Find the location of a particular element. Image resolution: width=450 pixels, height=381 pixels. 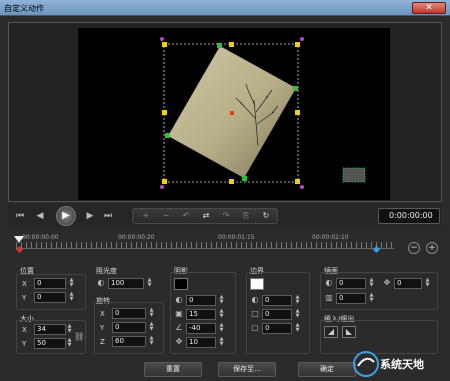

opacity-input: 100 is located at coordinates (126, 283).